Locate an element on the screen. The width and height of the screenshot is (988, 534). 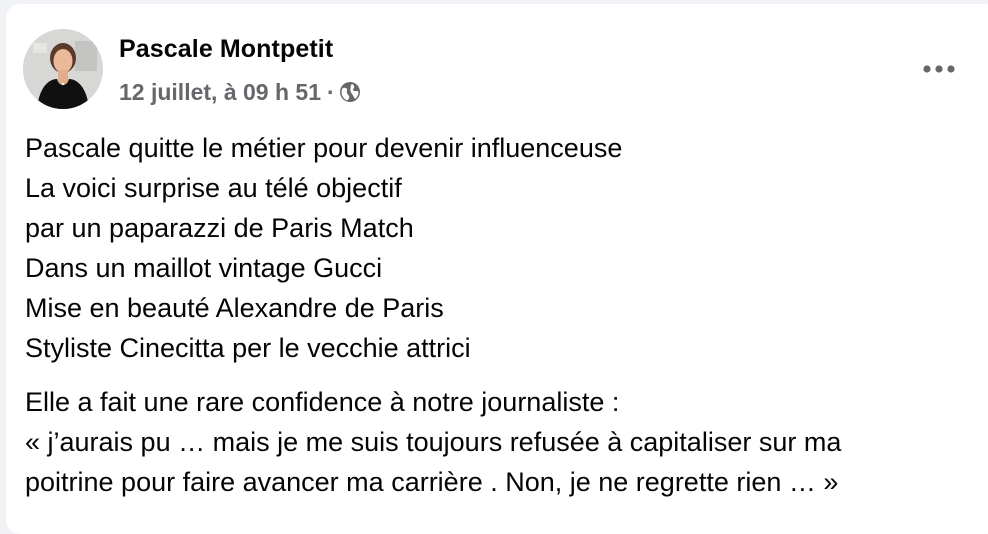
avatar-photo is located at coordinates (63, 69).